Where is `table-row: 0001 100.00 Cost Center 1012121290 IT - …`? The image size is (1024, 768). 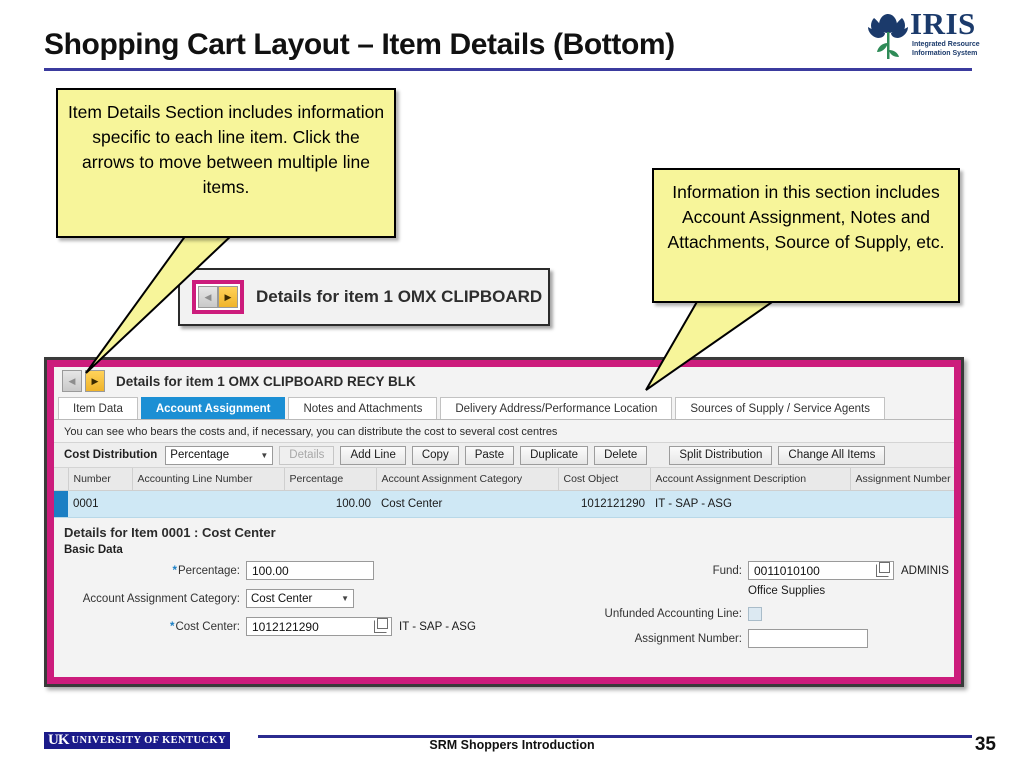 table-row: 0001 100.00 Cost Center 1012121290 IT - … is located at coordinates (504, 504).